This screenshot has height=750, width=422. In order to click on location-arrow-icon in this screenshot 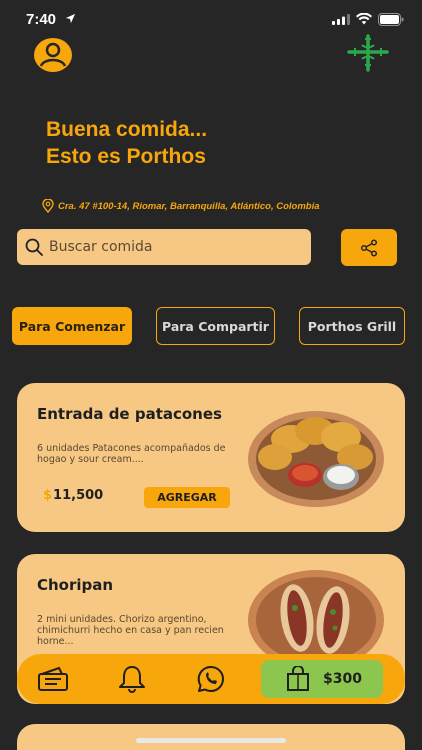, I will do `click(70, 18)`.